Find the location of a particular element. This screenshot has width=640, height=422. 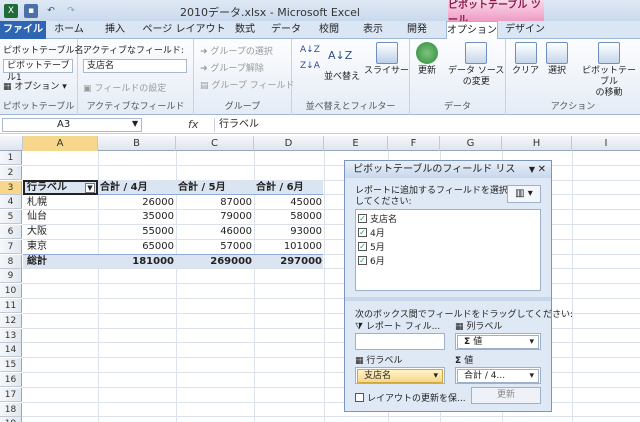

layout-options-button: ▥ ▾ is located at coordinates (524, 194).